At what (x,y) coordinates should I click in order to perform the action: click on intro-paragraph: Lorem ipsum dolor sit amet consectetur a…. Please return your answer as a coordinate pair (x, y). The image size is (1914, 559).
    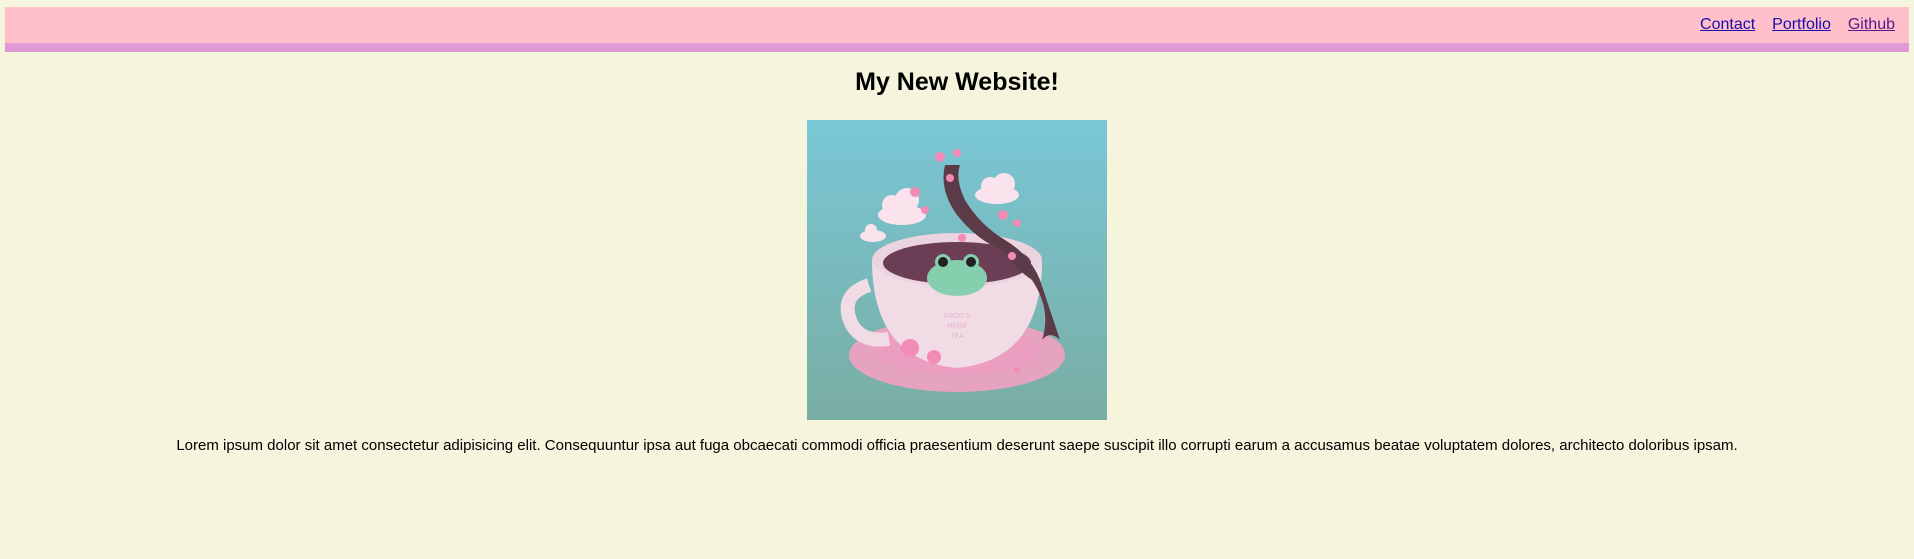
    Looking at the image, I should click on (957, 445).